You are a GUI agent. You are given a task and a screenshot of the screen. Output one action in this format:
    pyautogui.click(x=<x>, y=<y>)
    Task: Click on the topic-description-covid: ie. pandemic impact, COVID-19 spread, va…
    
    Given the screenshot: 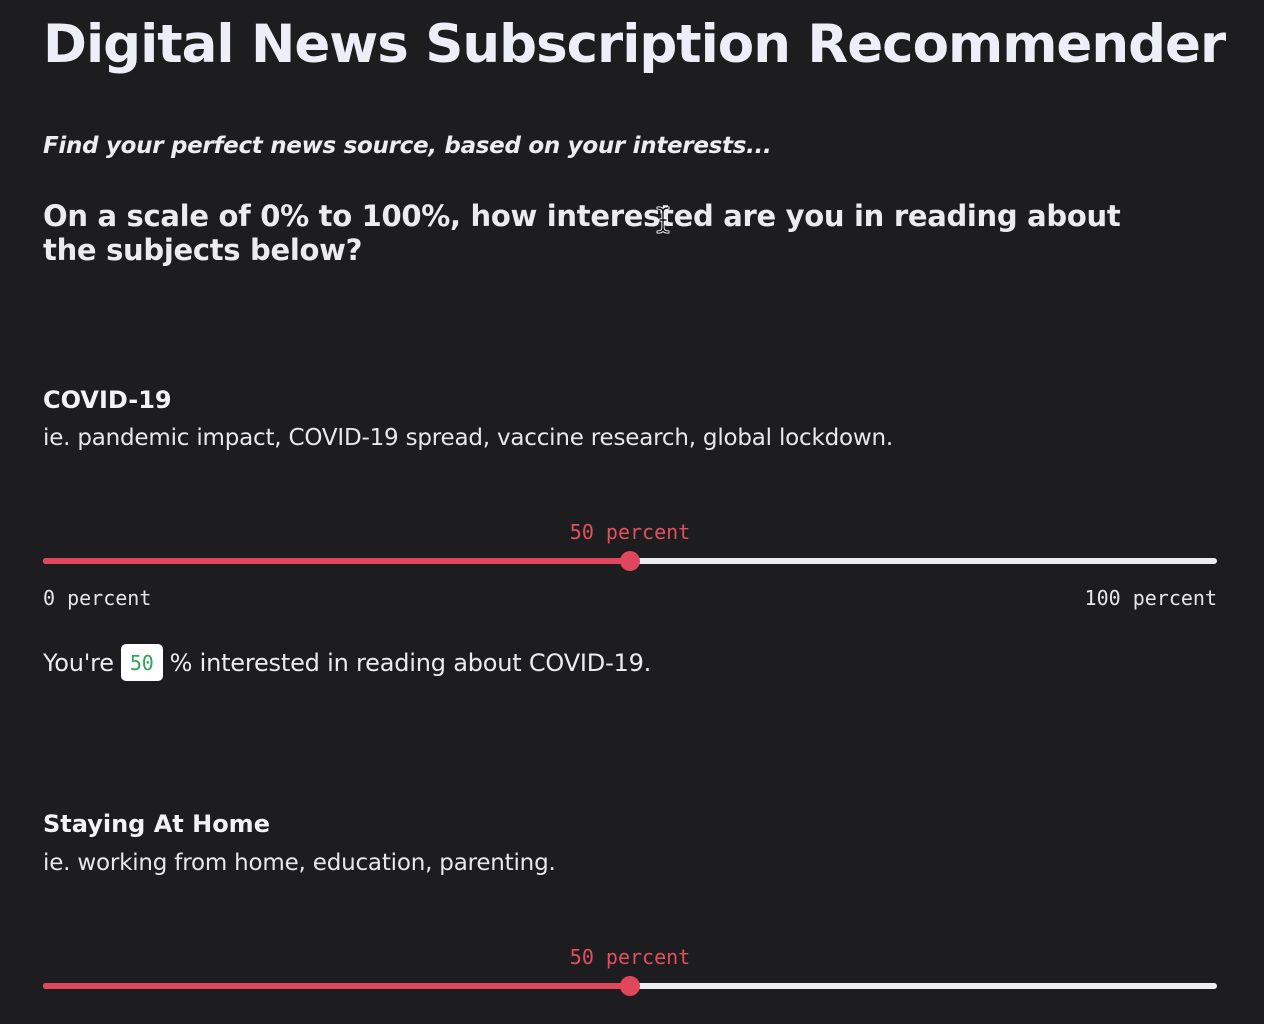 What is the action you would take?
    pyautogui.click(x=468, y=438)
    